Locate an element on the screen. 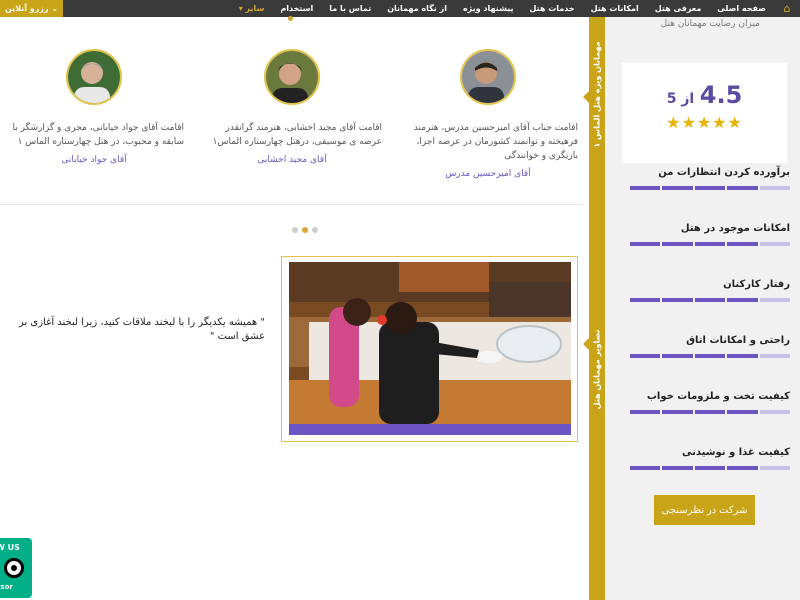 This screenshot has width=800, height=600. criterion-staff: رفتار کارکنان is located at coordinates (710, 290).